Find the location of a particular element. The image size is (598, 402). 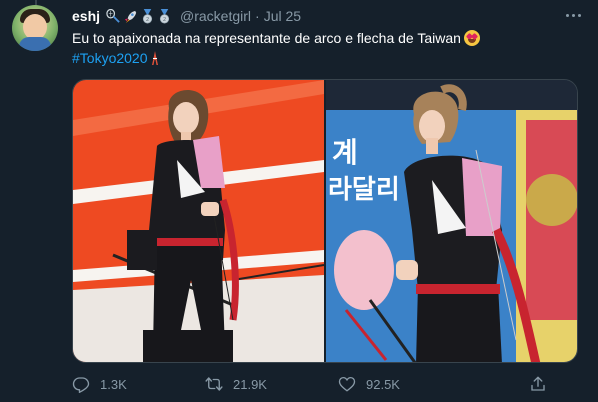

retweet-icon is located at coordinates (214, 384).